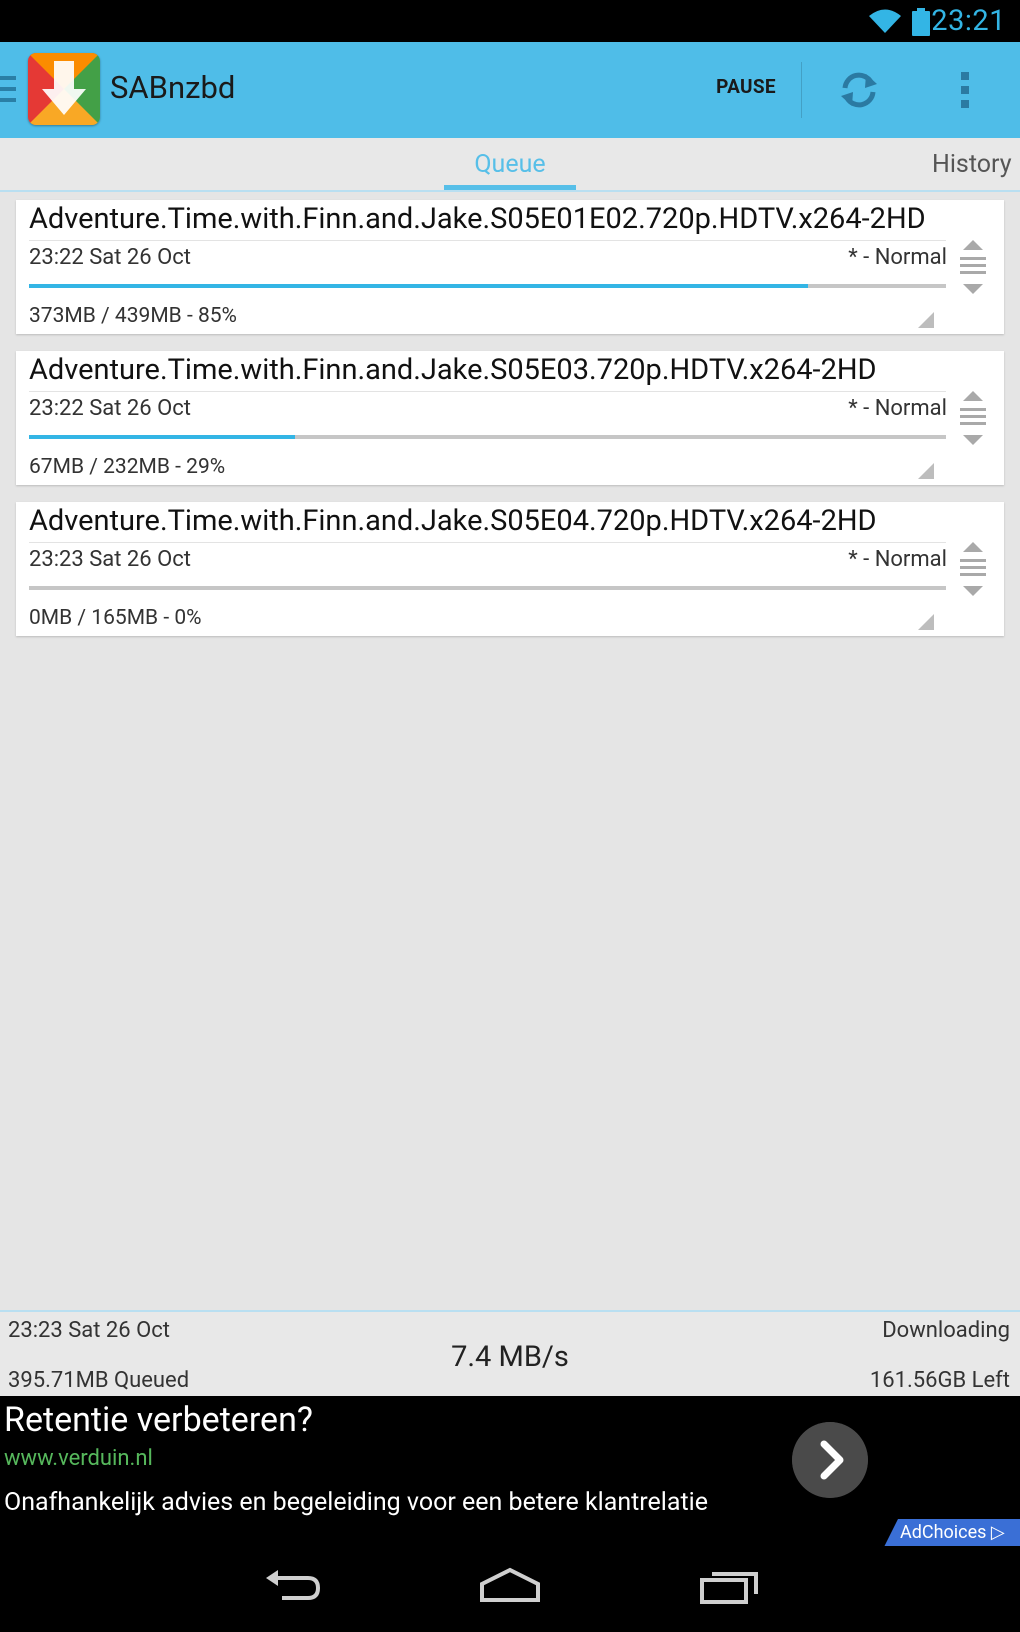 Image resolution: width=1020 pixels, height=1632 pixels. What do you see at coordinates (943, 1532) in the screenshot?
I see `adchoices-label: AdChoices` at bounding box center [943, 1532].